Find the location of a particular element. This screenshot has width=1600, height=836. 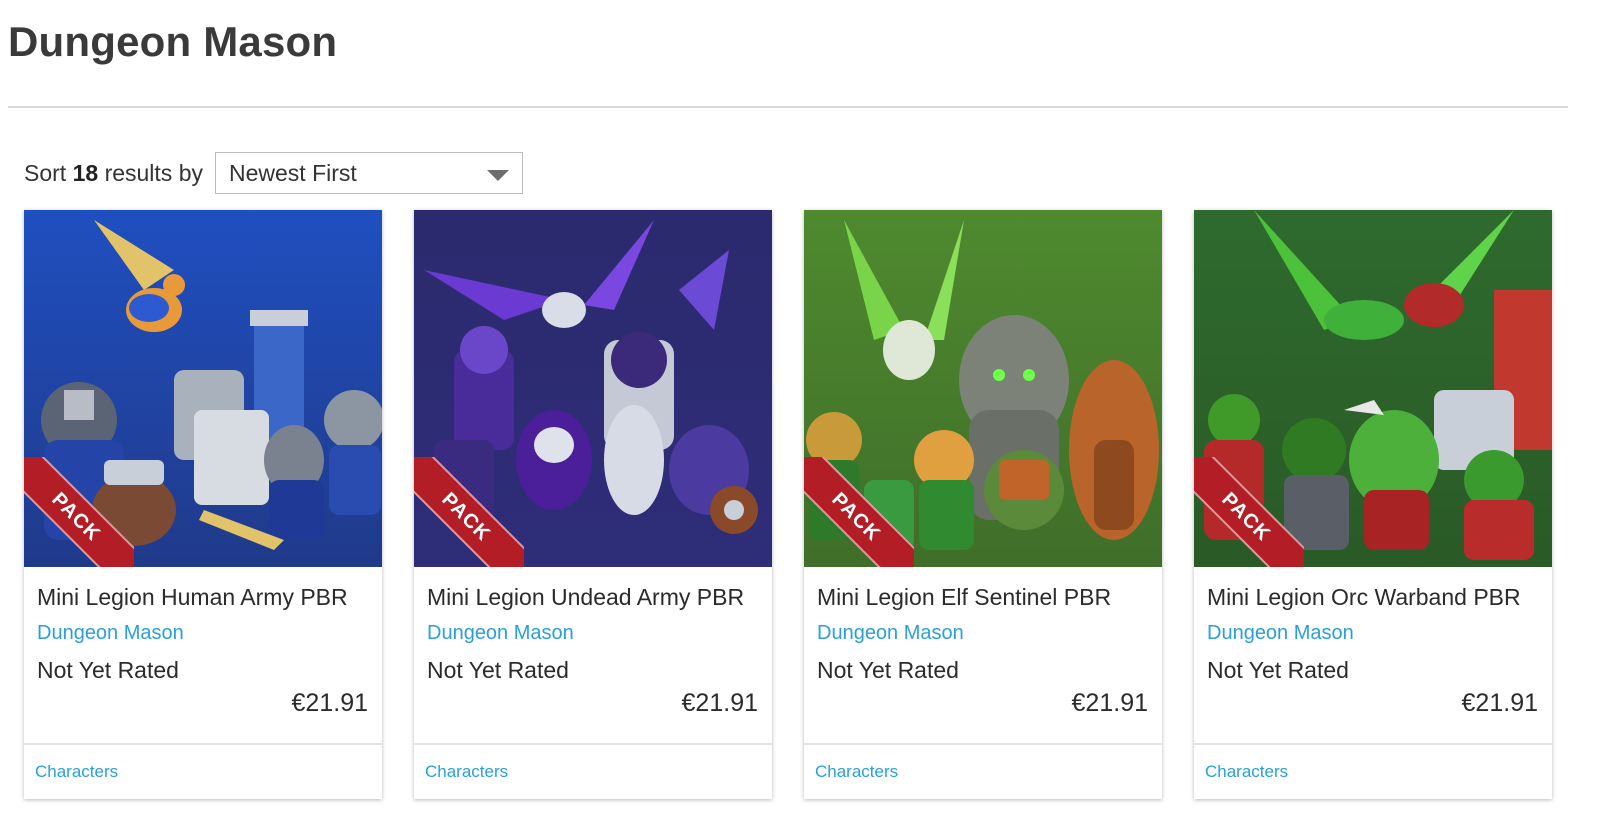

sort-suffix: results by is located at coordinates (153, 172).